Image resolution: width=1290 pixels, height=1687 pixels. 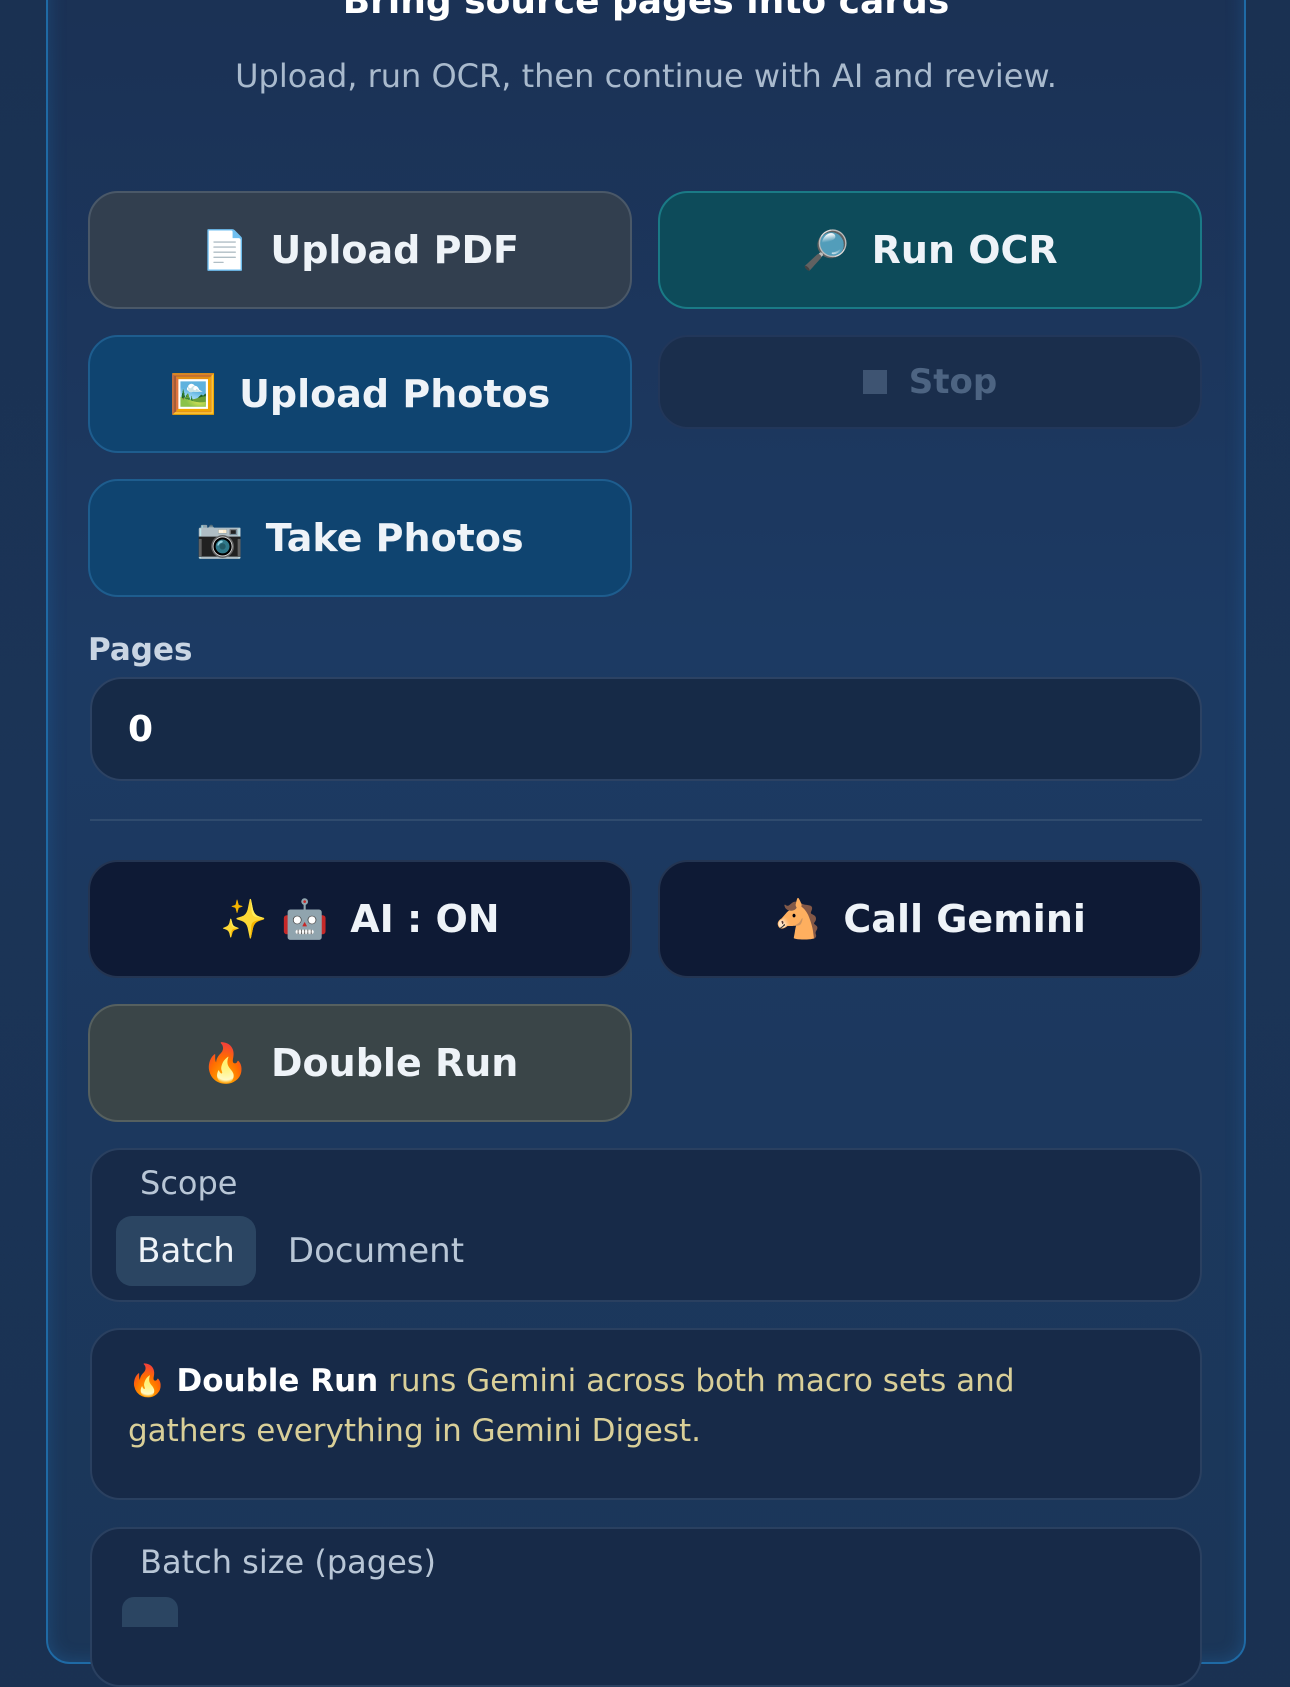 What do you see at coordinates (646, 1225) in the screenshot?
I see `scope-card: Scope Batch Document` at bounding box center [646, 1225].